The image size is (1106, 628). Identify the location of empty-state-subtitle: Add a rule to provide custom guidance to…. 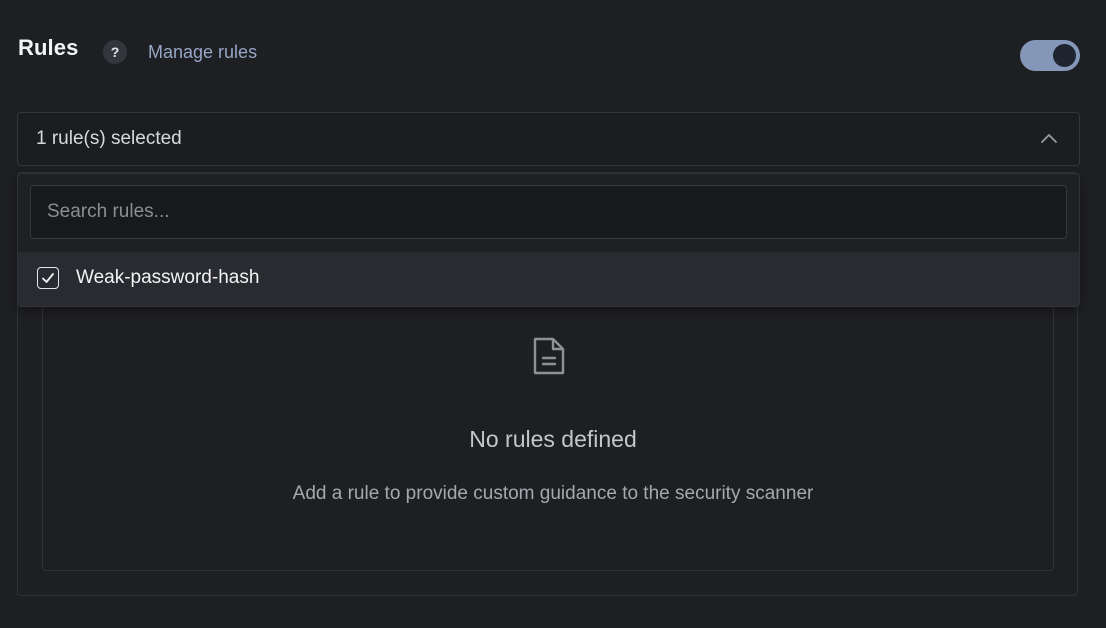
(553, 493).